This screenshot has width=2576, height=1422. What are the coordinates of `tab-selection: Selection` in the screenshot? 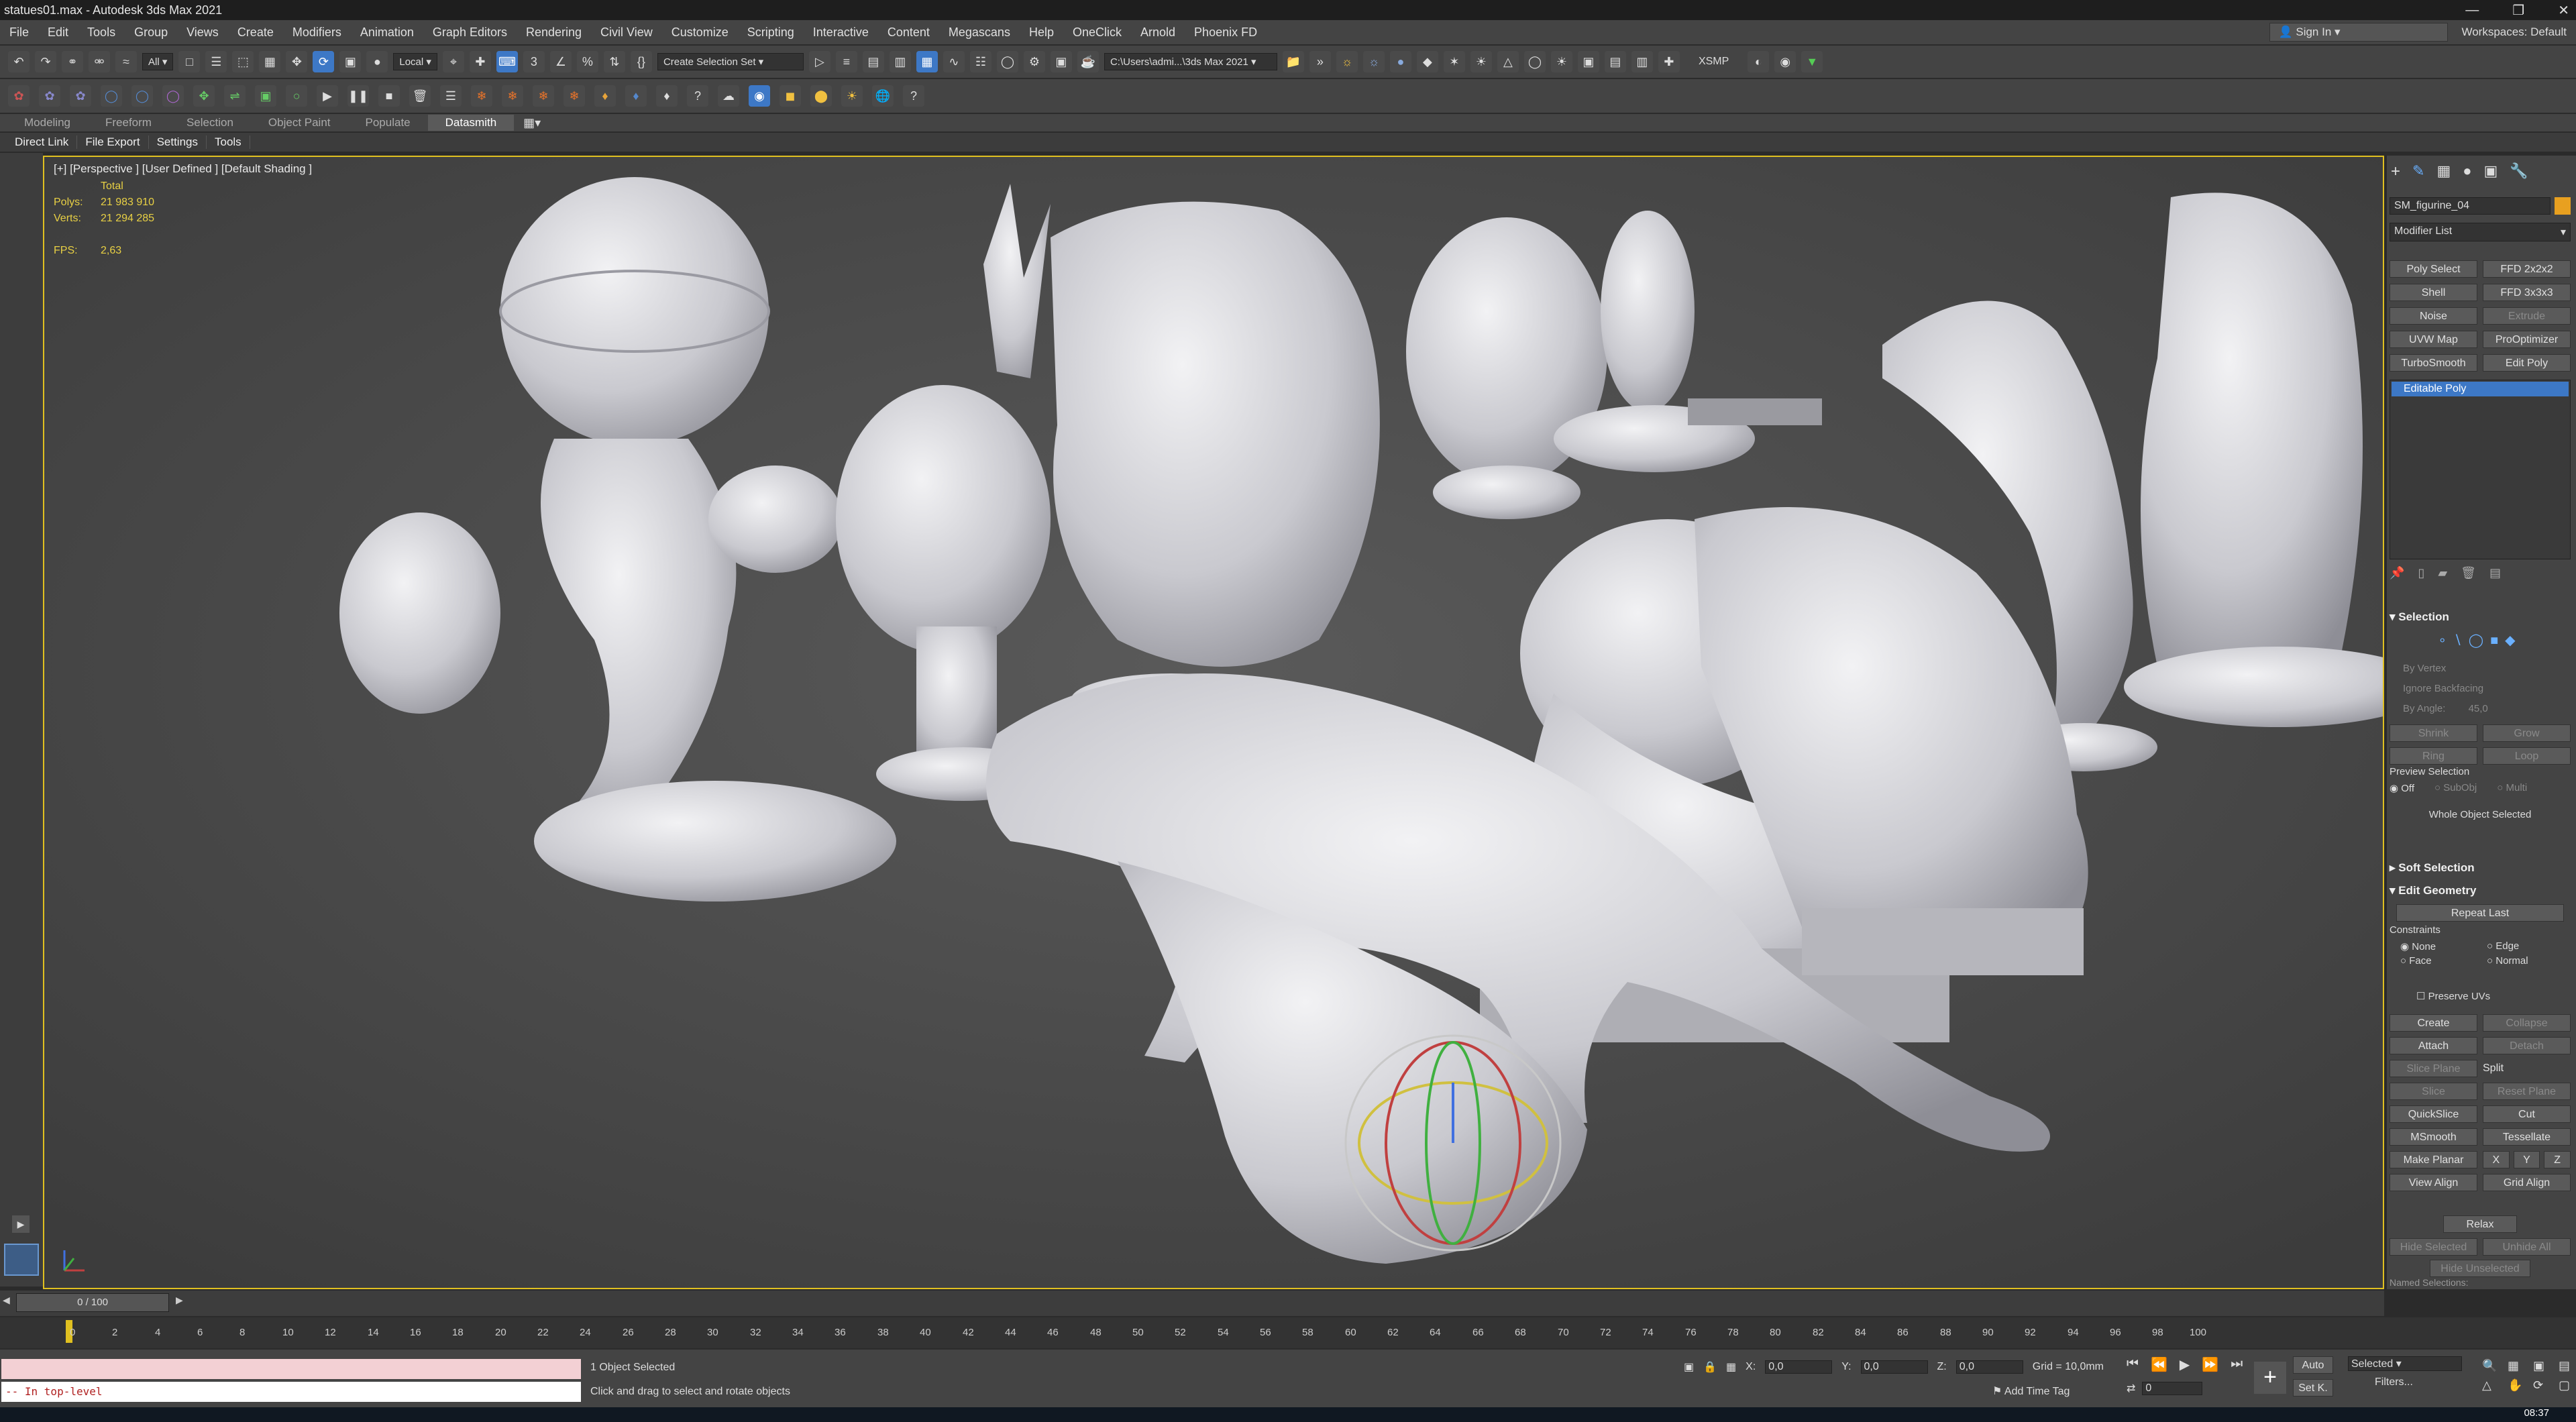 It's located at (210, 123).